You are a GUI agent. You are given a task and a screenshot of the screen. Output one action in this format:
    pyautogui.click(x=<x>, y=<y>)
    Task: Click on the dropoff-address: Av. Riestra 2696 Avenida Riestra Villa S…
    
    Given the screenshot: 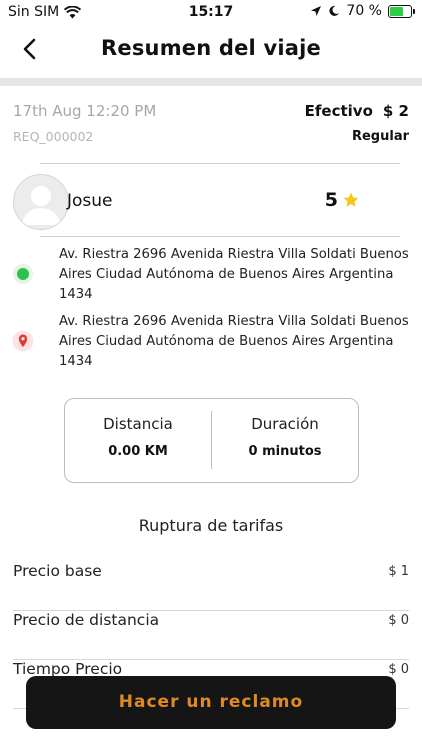 What is the action you would take?
    pyautogui.click(x=234, y=341)
    